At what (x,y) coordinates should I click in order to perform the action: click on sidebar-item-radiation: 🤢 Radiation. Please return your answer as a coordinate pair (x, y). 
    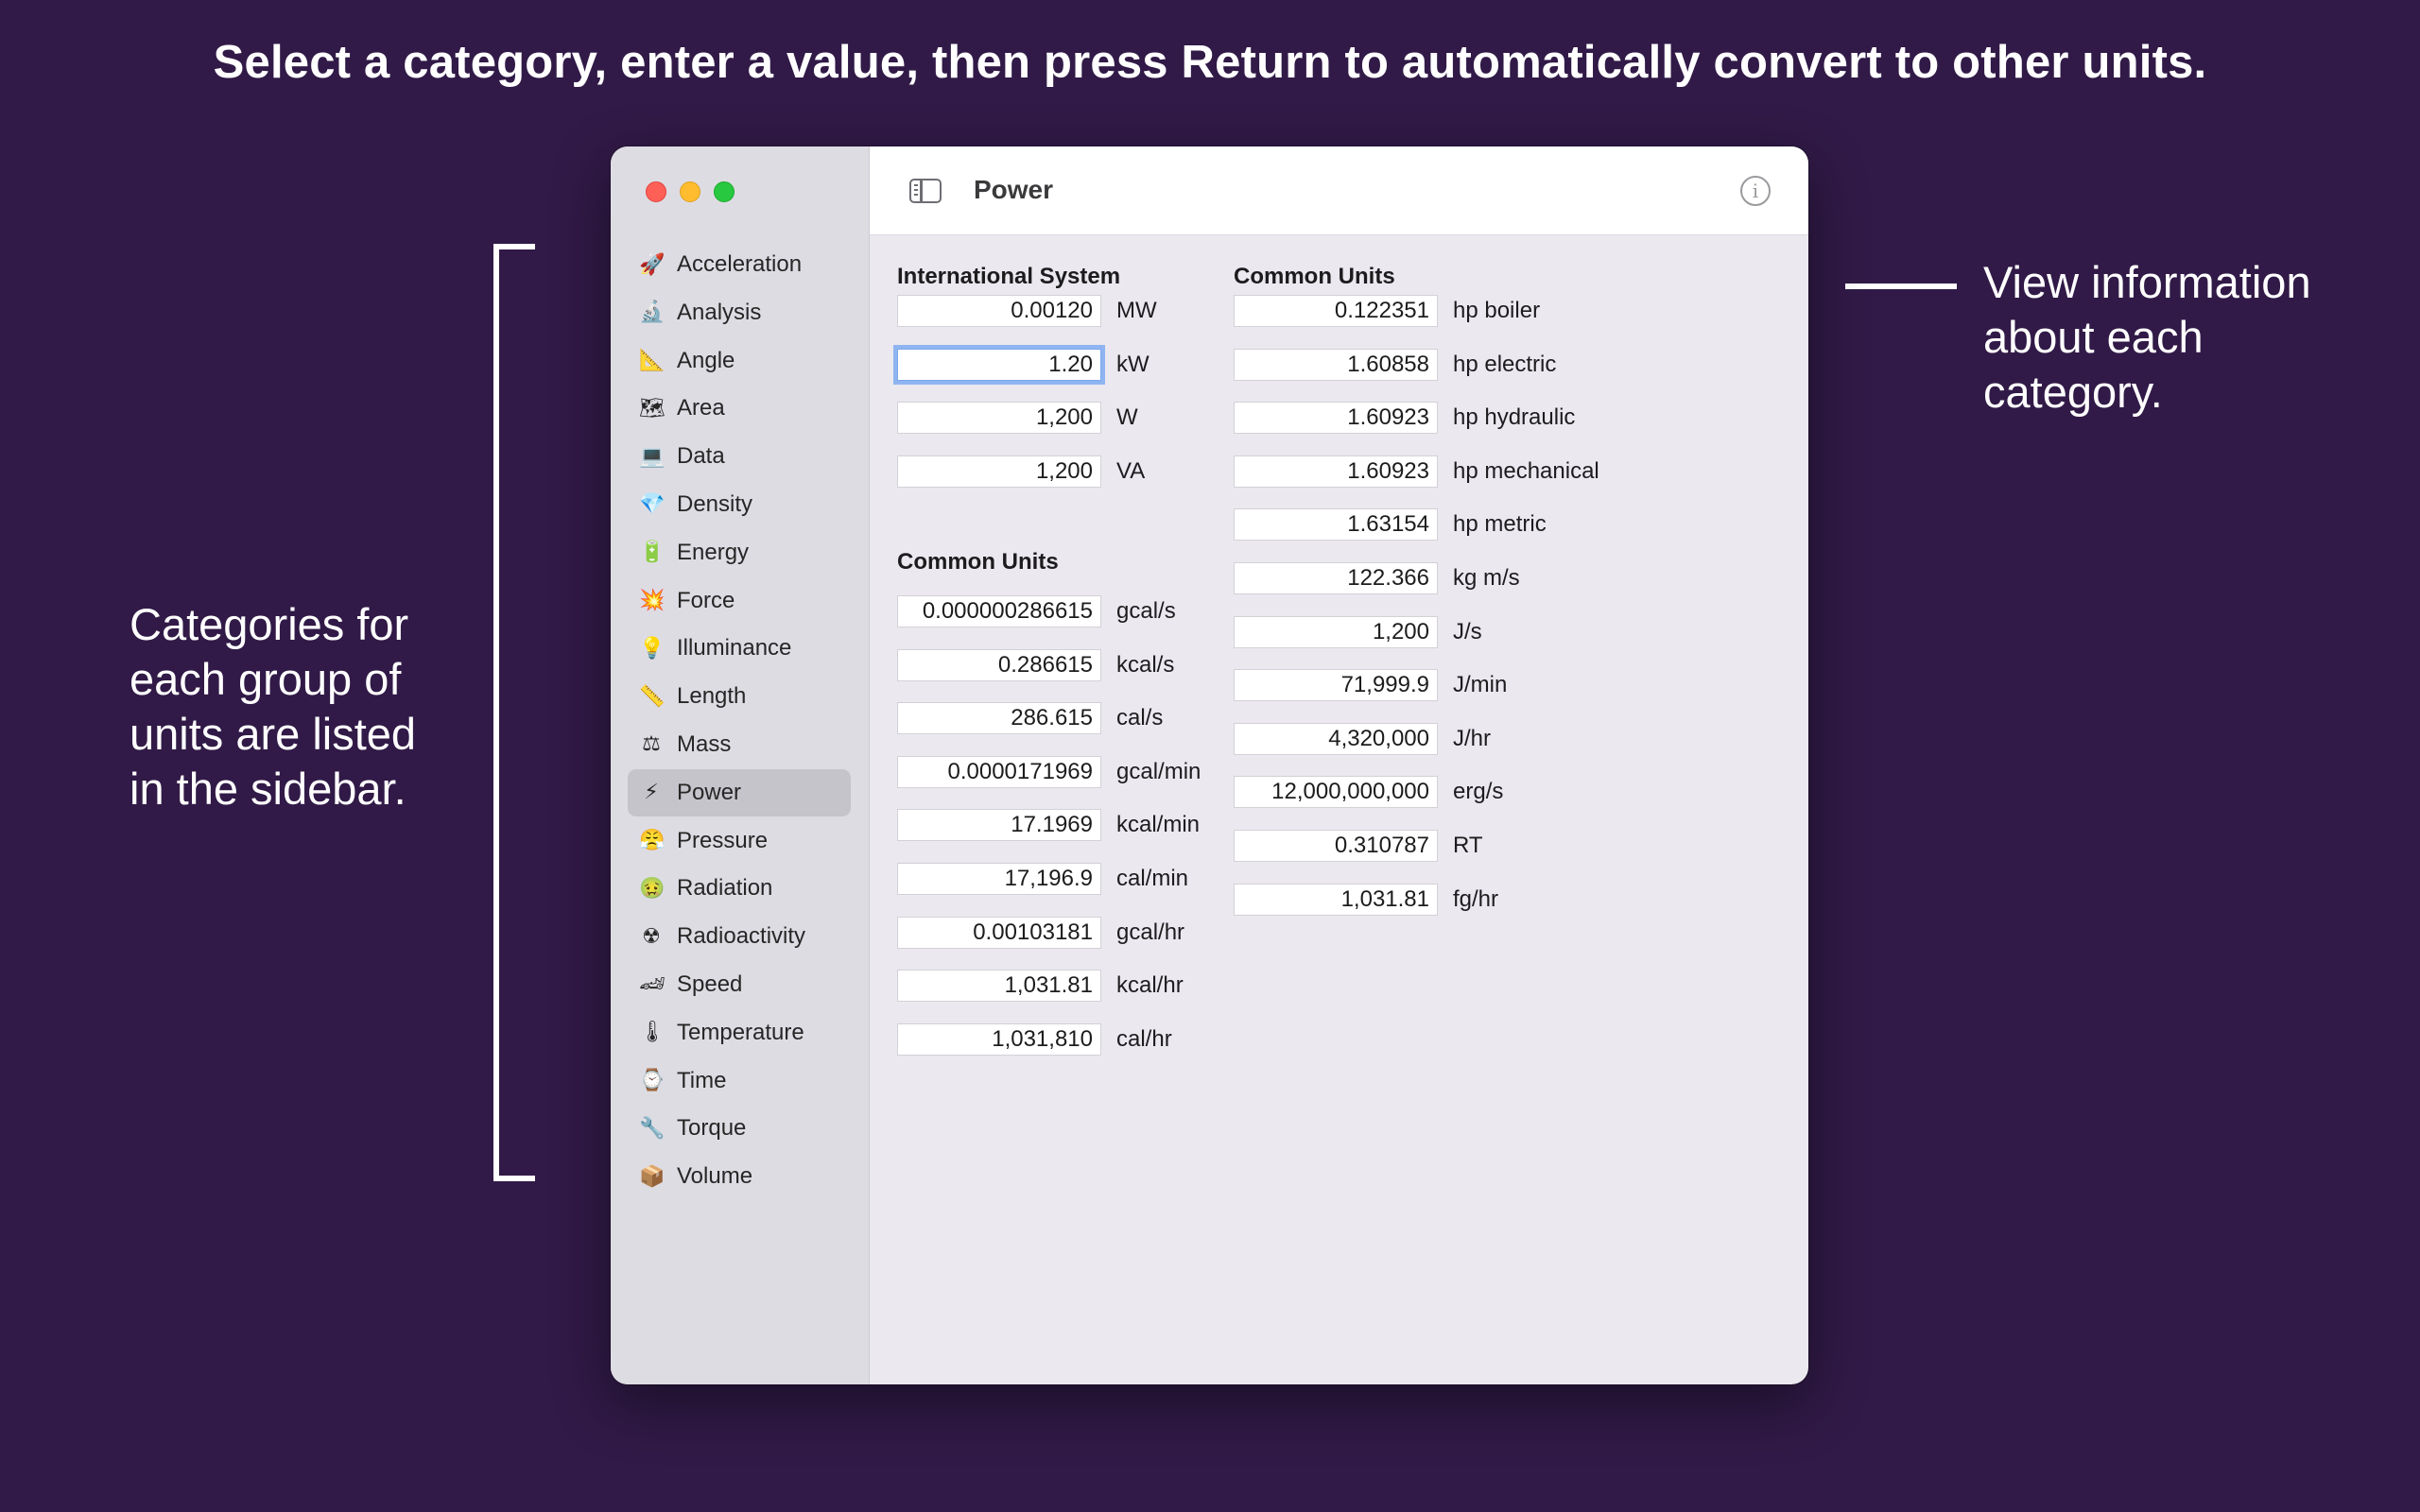
    Looking at the image, I should click on (739, 888).